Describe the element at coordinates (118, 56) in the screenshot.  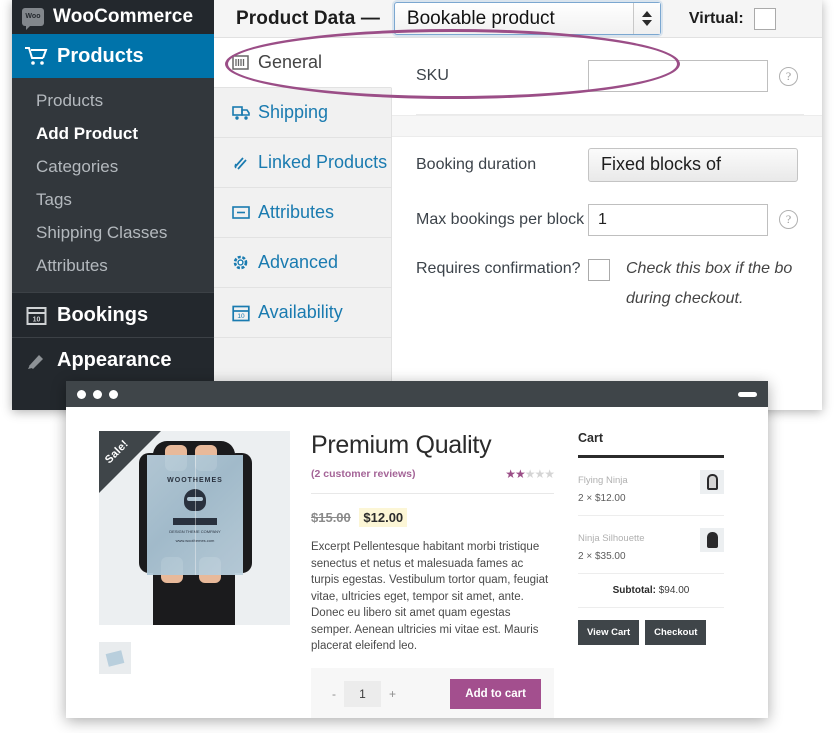
I see `sidebar-item-products: Products` at that location.